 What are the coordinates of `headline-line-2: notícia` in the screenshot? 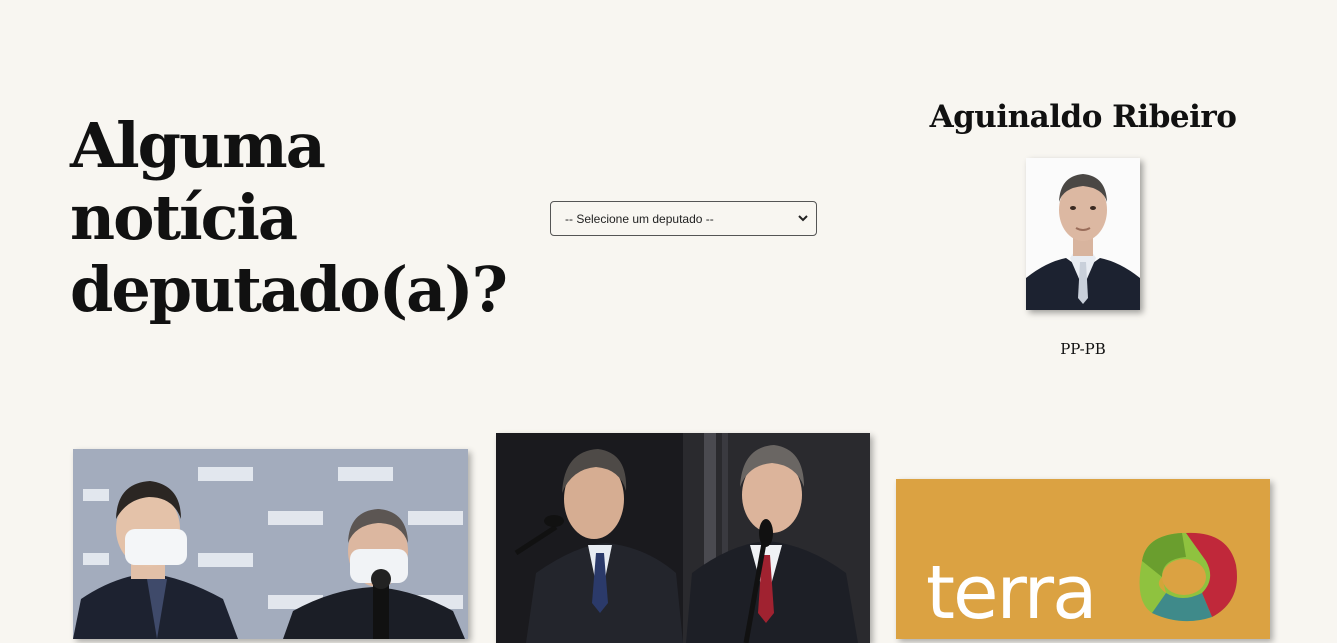 It's located at (184, 217).